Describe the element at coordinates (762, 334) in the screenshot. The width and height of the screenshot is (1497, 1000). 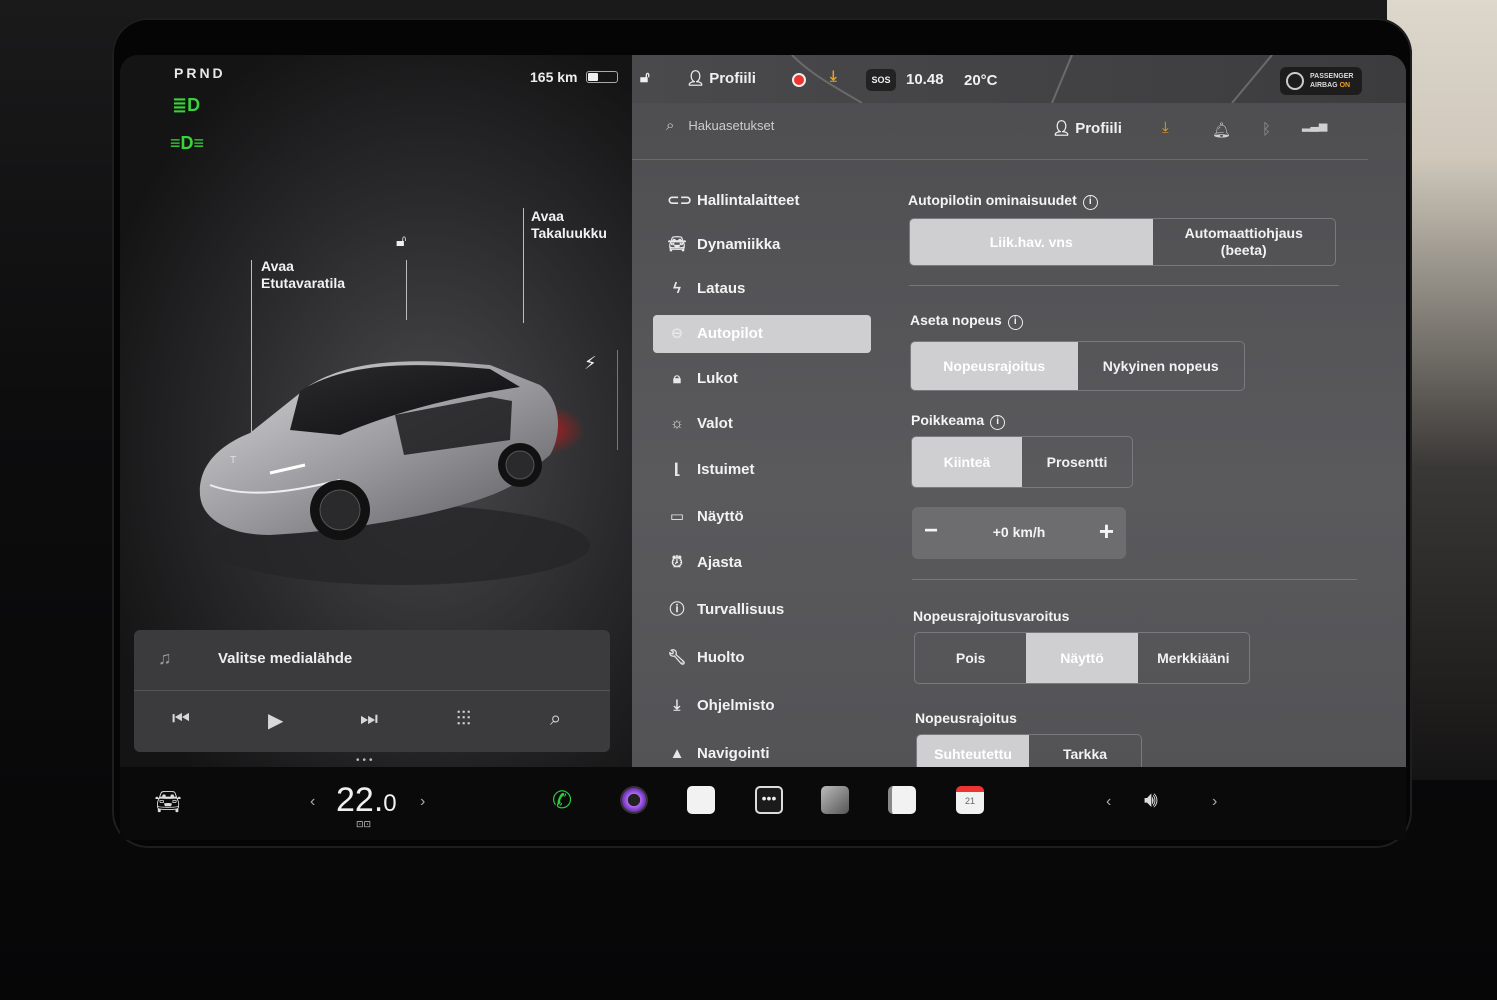
I see `nav-item-autopilot: ⊖ Autopilot` at that location.